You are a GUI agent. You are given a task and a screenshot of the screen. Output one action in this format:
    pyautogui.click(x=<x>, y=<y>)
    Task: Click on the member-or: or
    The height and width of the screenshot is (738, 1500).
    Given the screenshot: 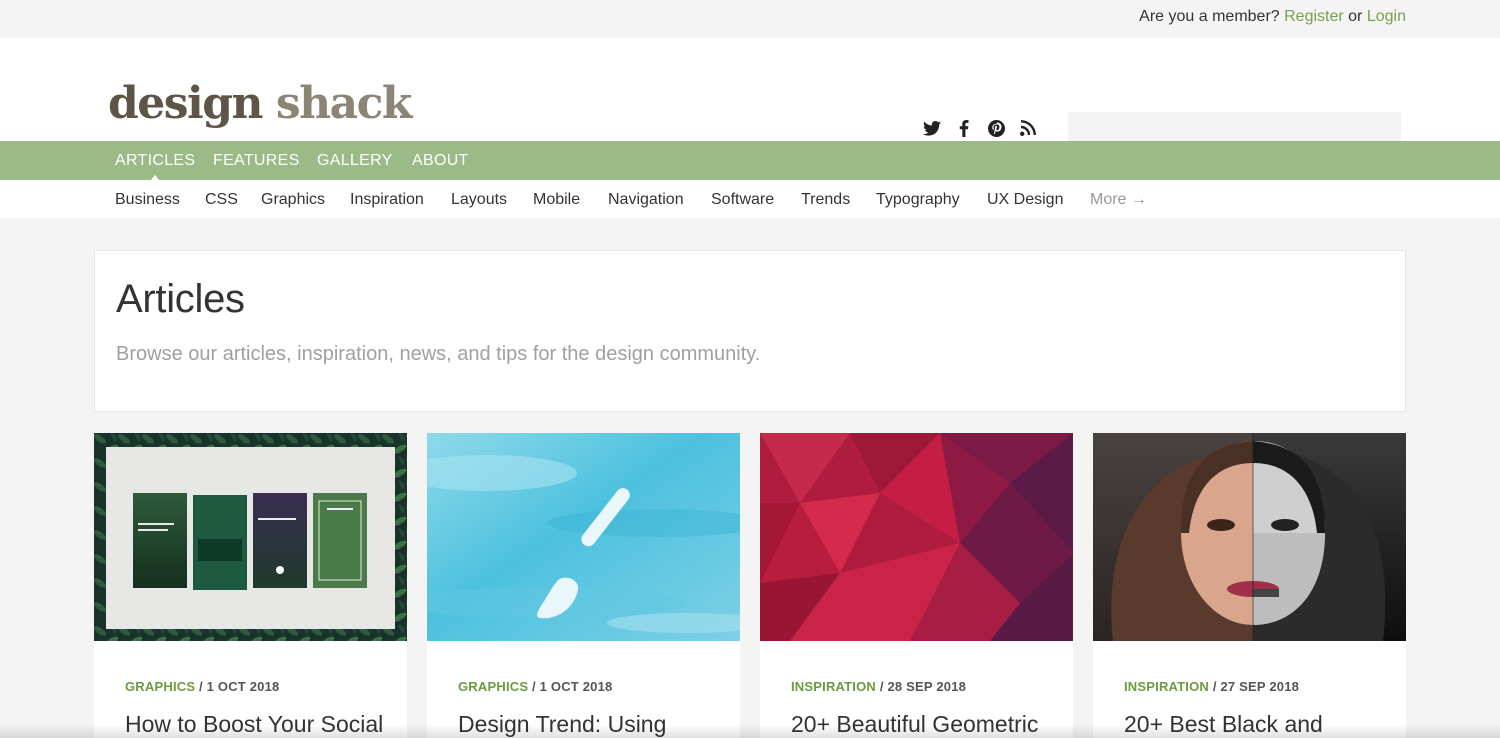 What is the action you would take?
    pyautogui.click(x=1355, y=16)
    